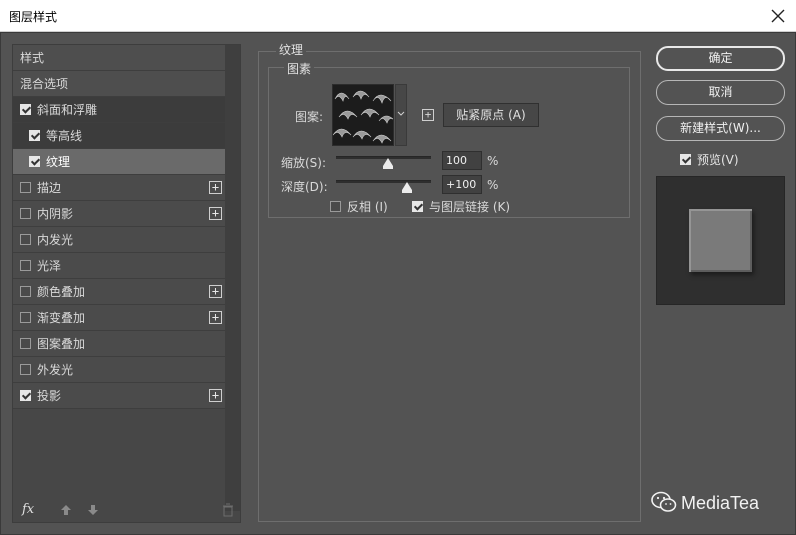 The image size is (796, 535). I want to click on scale-input: 100, so click(462, 160).